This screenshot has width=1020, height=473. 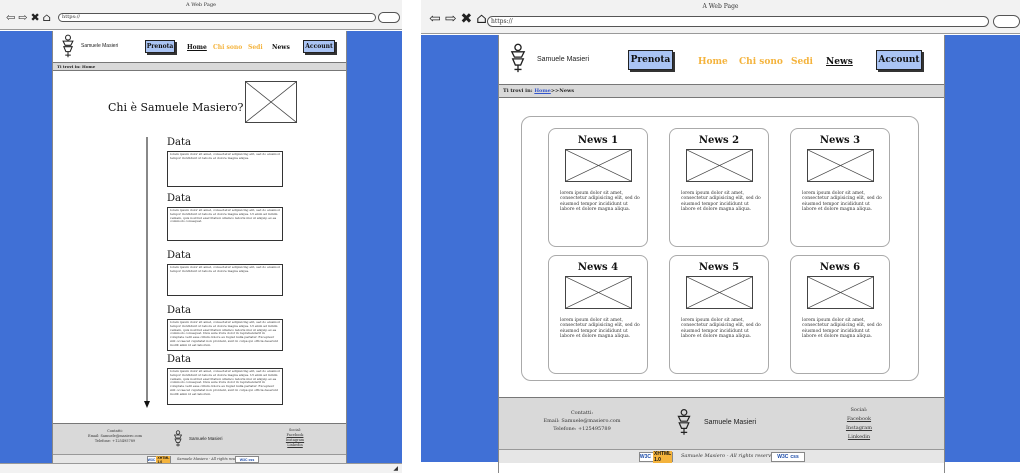 I want to click on timeline-arrow, so click(x=147, y=273).